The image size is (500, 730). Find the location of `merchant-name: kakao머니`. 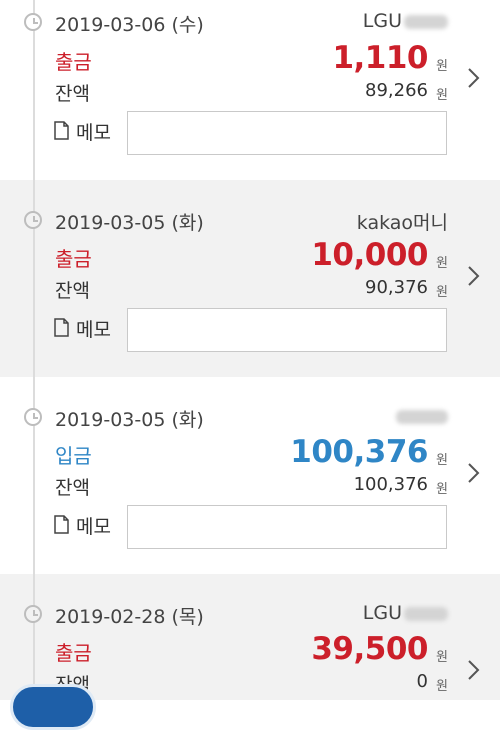

merchant-name: kakao머니 is located at coordinates (402, 223).